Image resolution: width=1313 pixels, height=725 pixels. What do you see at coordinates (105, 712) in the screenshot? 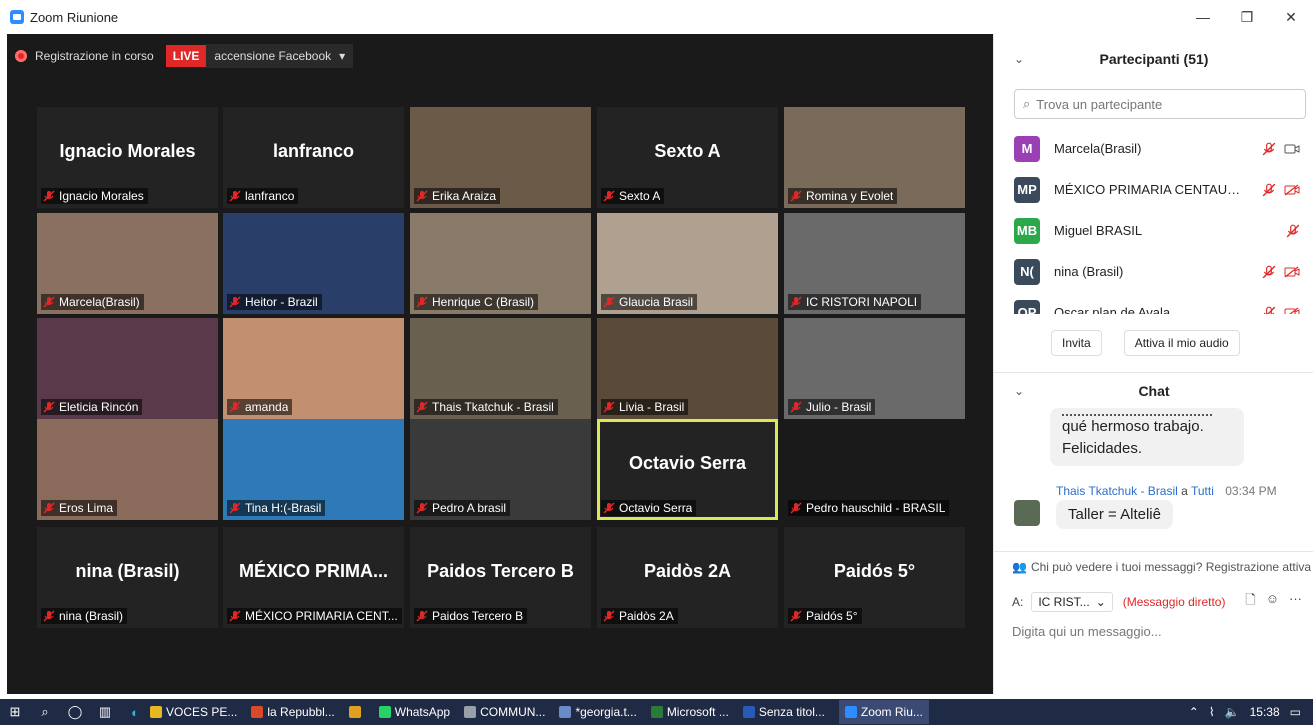
I see `task-view-icon: ▥` at bounding box center [105, 712].